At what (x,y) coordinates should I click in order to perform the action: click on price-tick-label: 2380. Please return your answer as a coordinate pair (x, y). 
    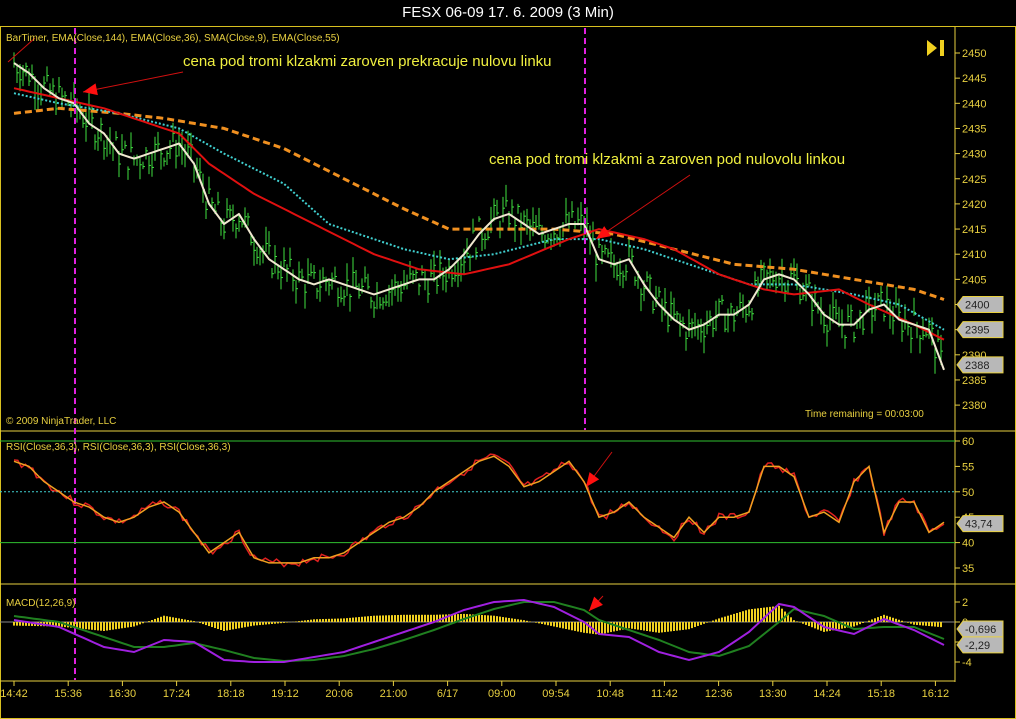
    Looking at the image, I should click on (974, 406).